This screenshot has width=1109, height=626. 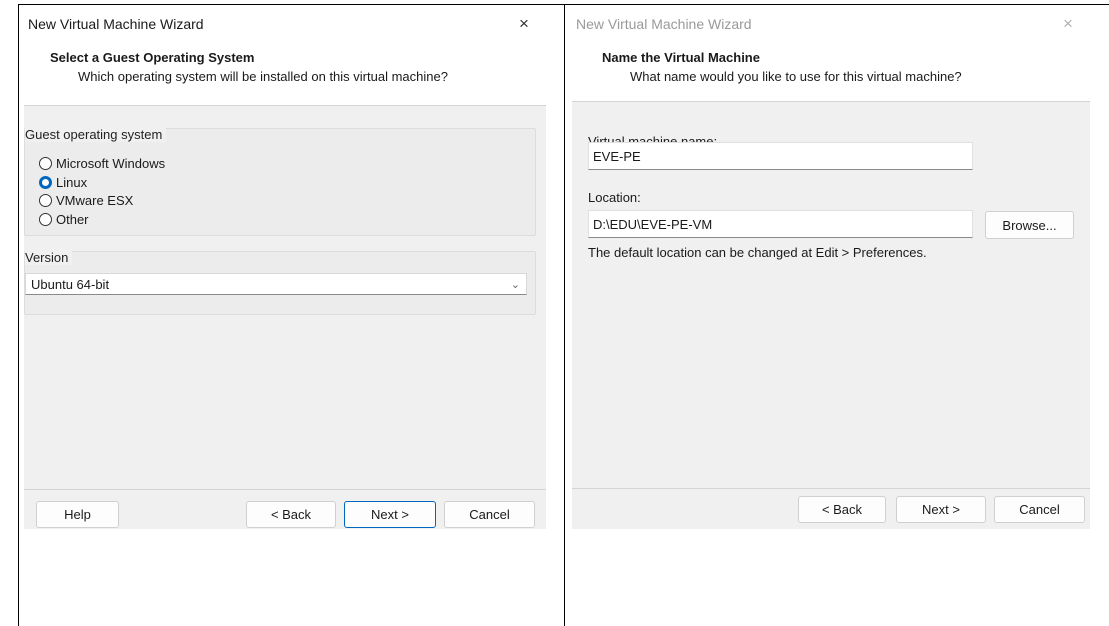 What do you see at coordinates (72, 182) in the screenshot?
I see `radio-label: Linux` at bounding box center [72, 182].